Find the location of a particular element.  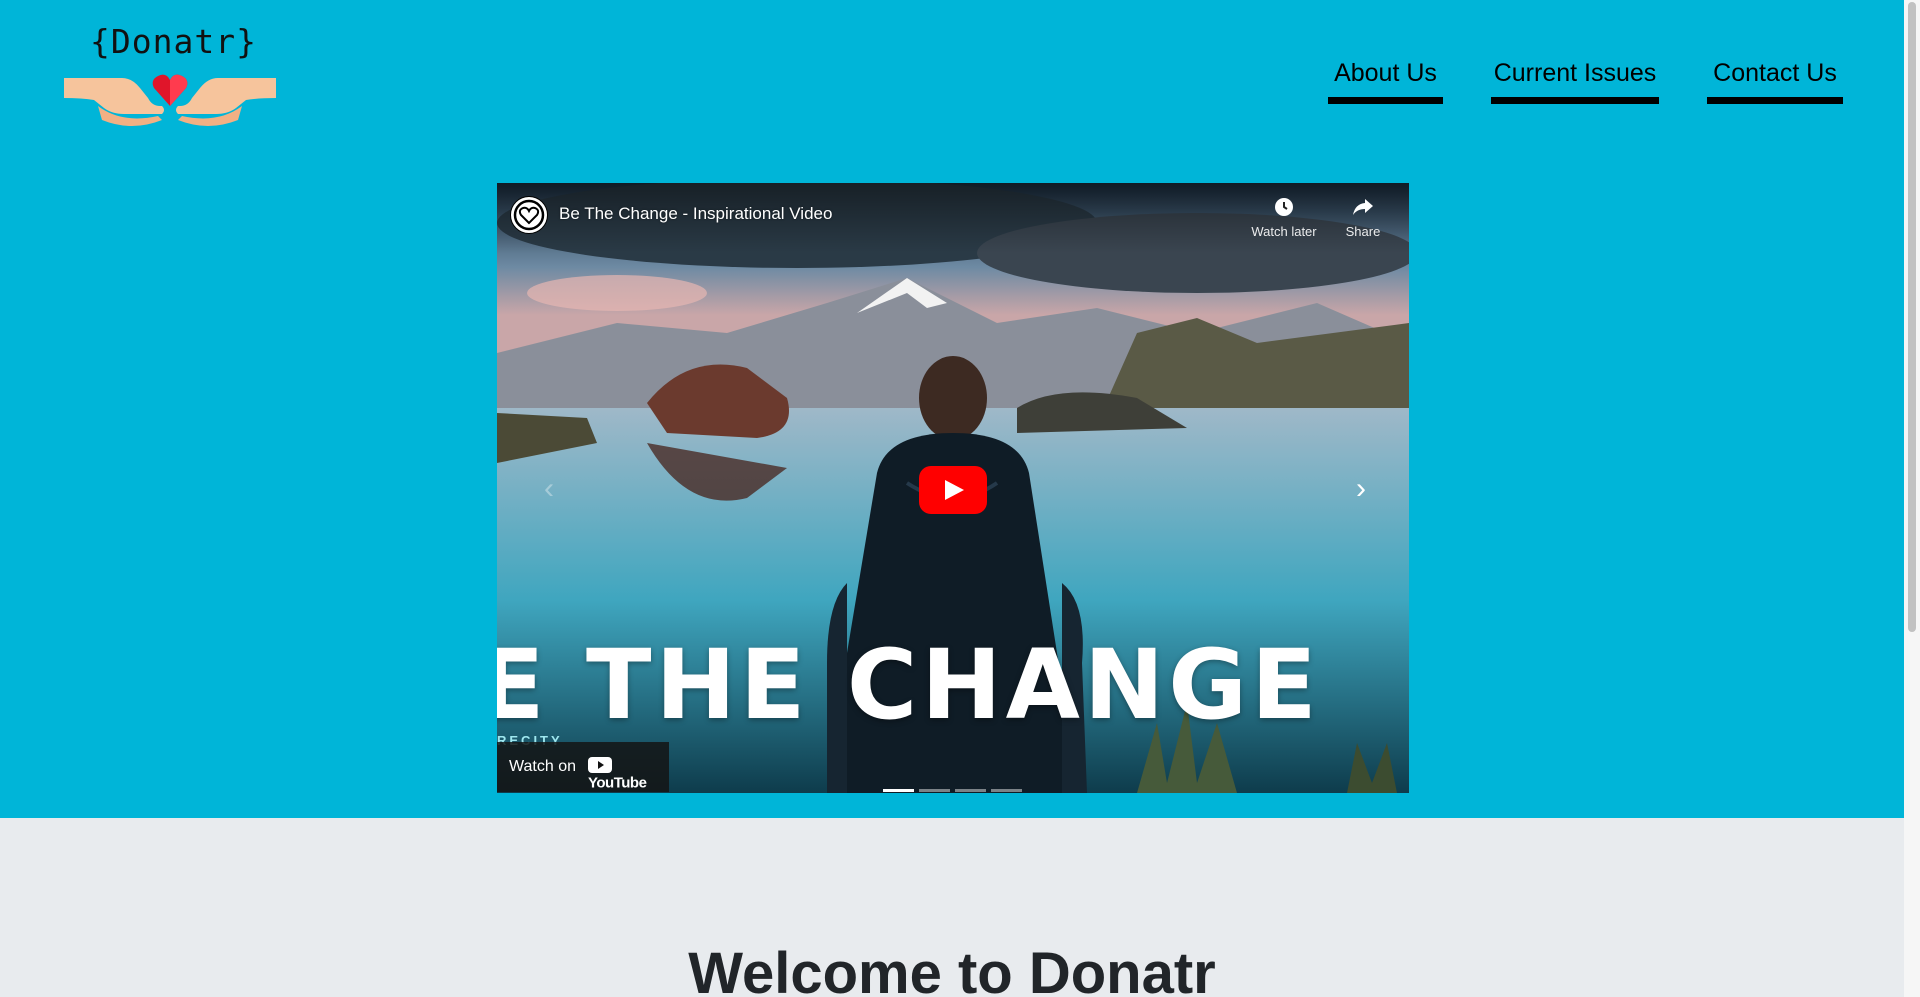

nav-current-issues: Current Issues is located at coordinates (1575, 80).